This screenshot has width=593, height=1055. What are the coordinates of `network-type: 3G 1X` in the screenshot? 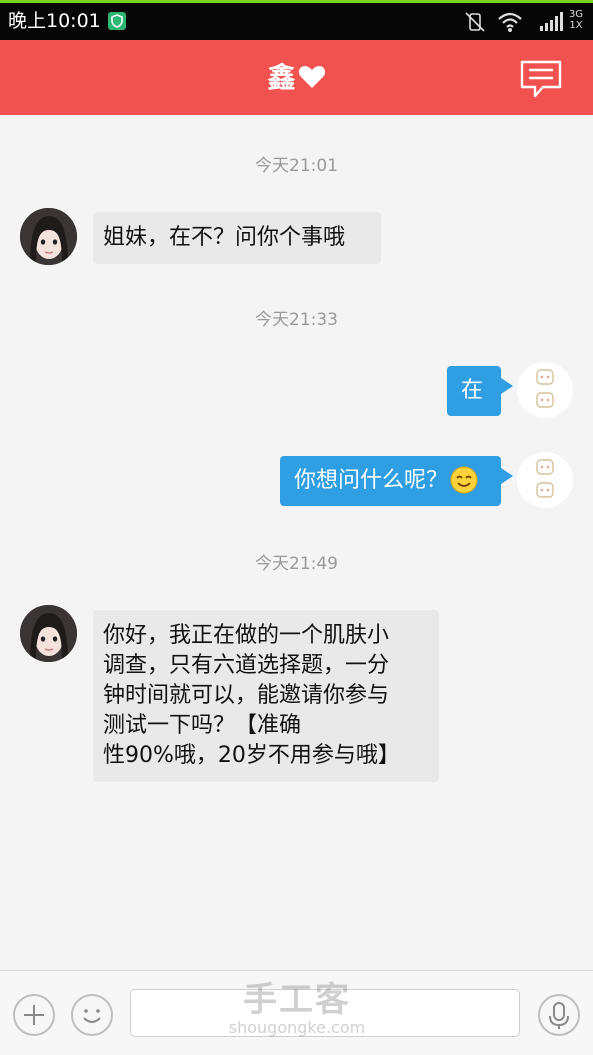 It's located at (576, 20).